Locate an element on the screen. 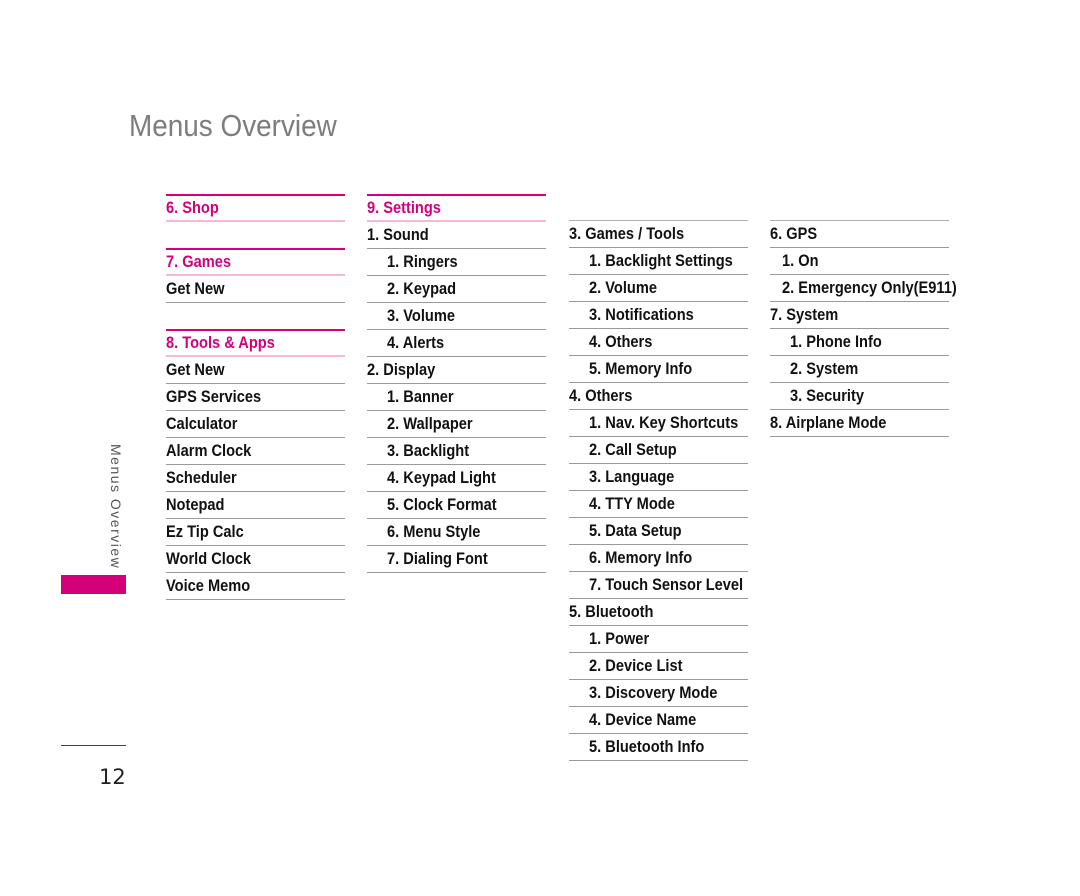  menu-item: 4. TTY Mode is located at coordinates (658, 504).